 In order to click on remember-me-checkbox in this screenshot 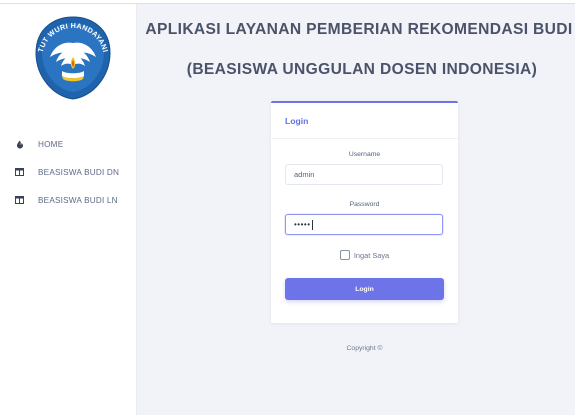, I will do `click(344, 255)`.